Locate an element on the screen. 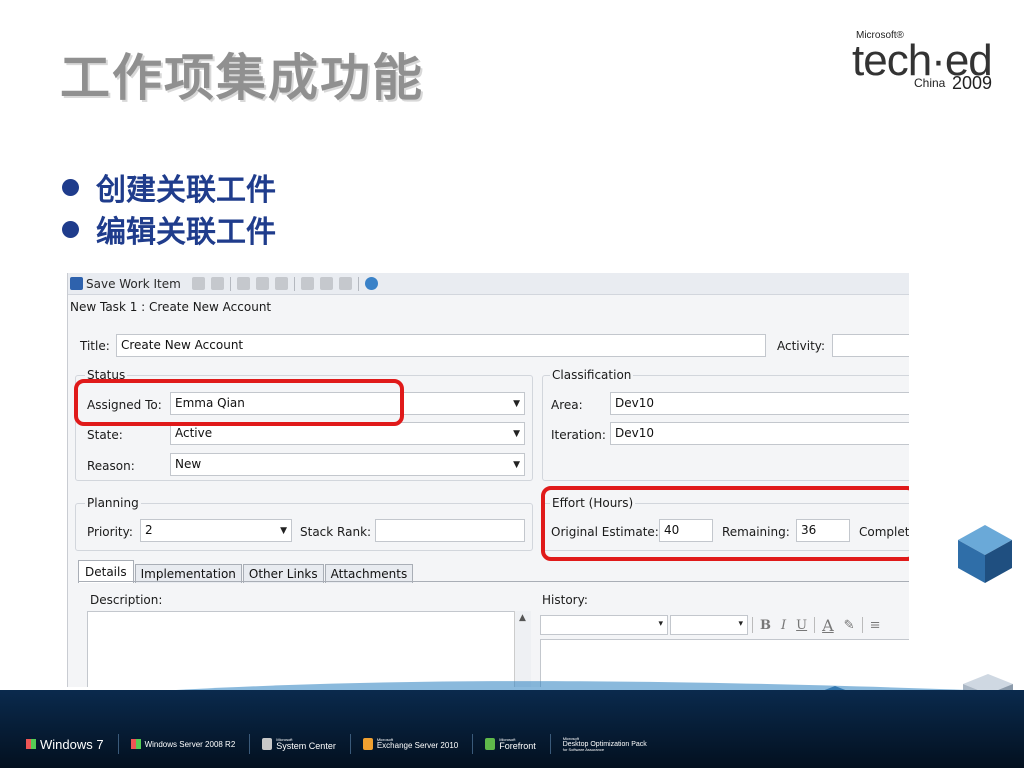 The width and height of the screenshot is (1024, 768). bullet-item: 创建关联工件 is located at coordinates (169, 187).